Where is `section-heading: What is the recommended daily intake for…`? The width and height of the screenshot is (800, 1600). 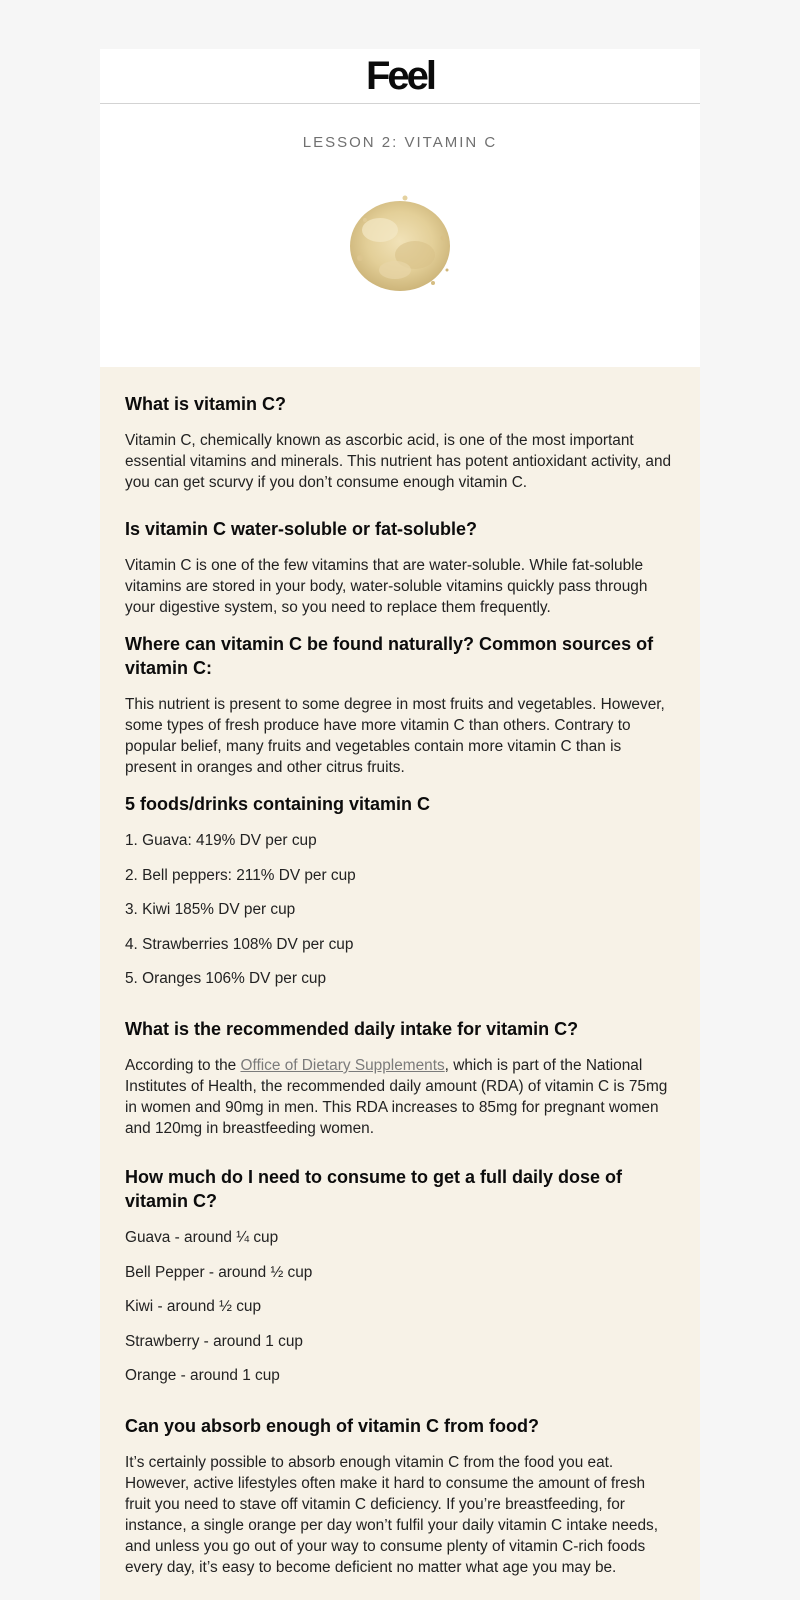
section-heading: What is the recommended daily intake for… is located at coordinates (352, 1029).